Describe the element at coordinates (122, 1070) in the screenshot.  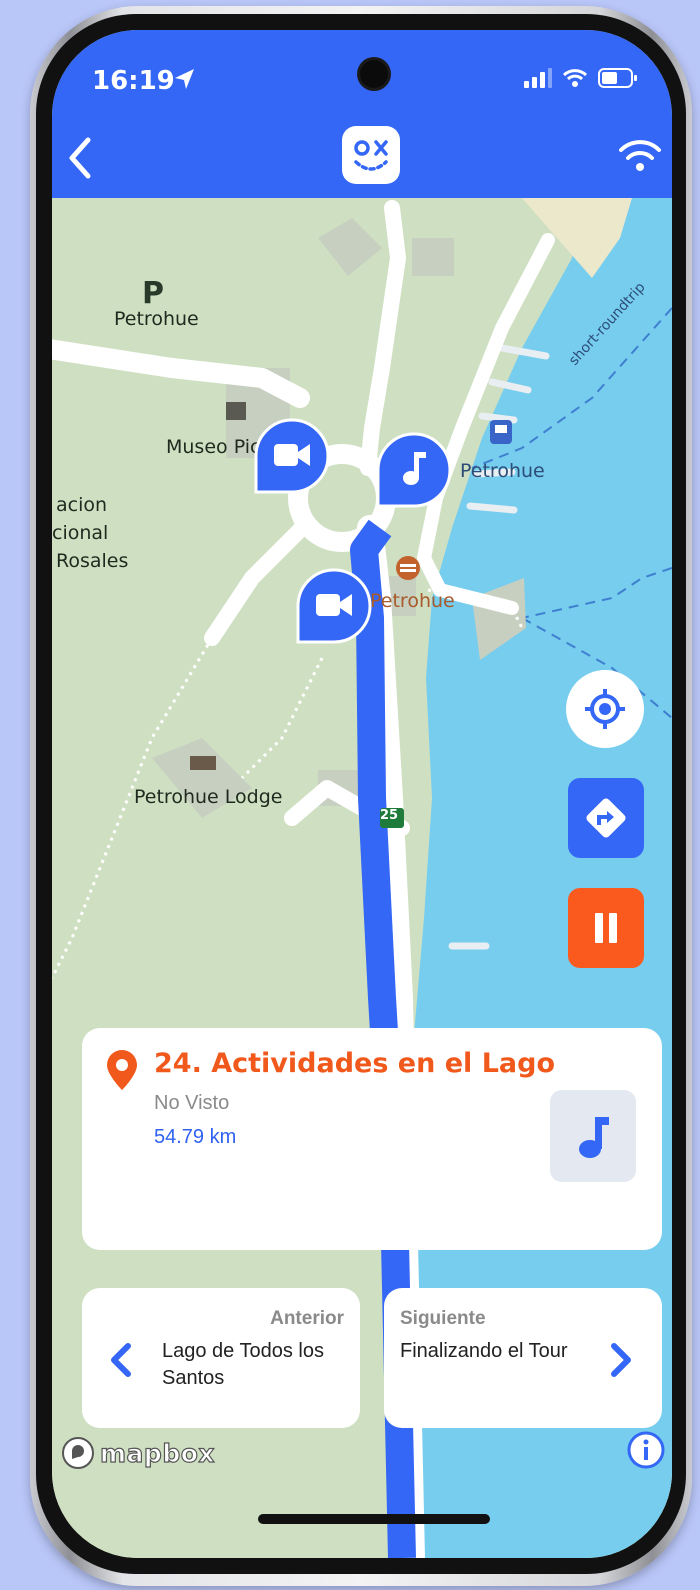
I see `location-pin-icon` at that location.